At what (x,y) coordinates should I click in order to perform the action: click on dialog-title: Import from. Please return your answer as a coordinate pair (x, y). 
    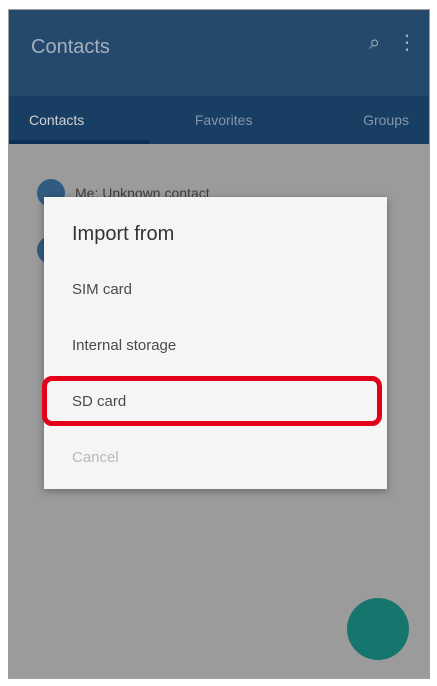
    Looking at the image, I should click on (123, 234).